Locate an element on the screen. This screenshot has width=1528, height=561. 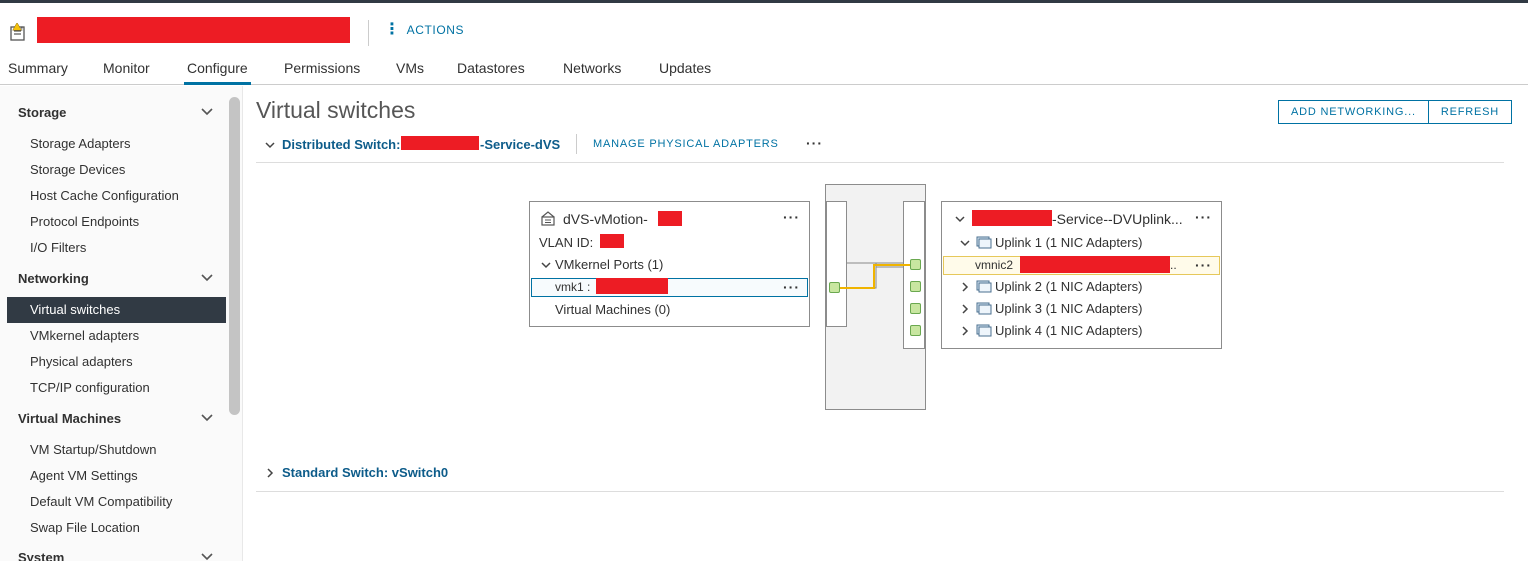
distributed-switch-prefix: Distributed Switch: is located at coordinates (341, 144).